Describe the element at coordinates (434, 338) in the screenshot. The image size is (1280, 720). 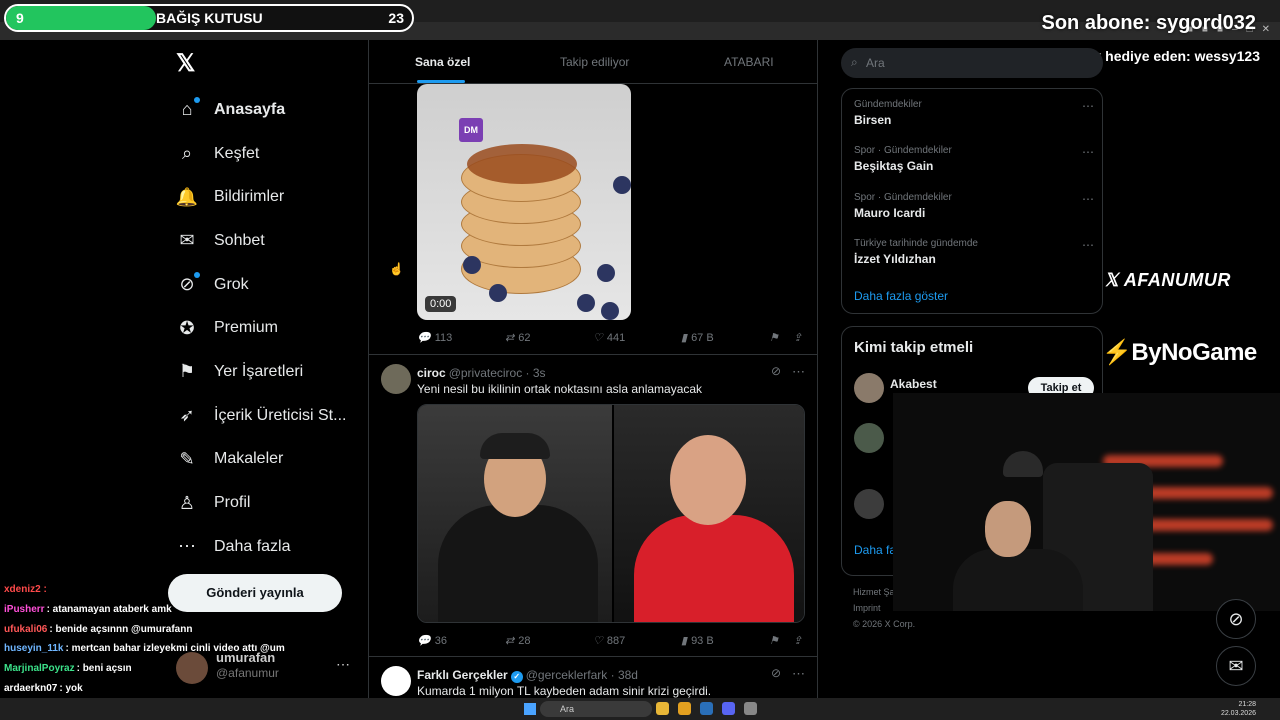
I see `reply-button: 💬 113` at that location.